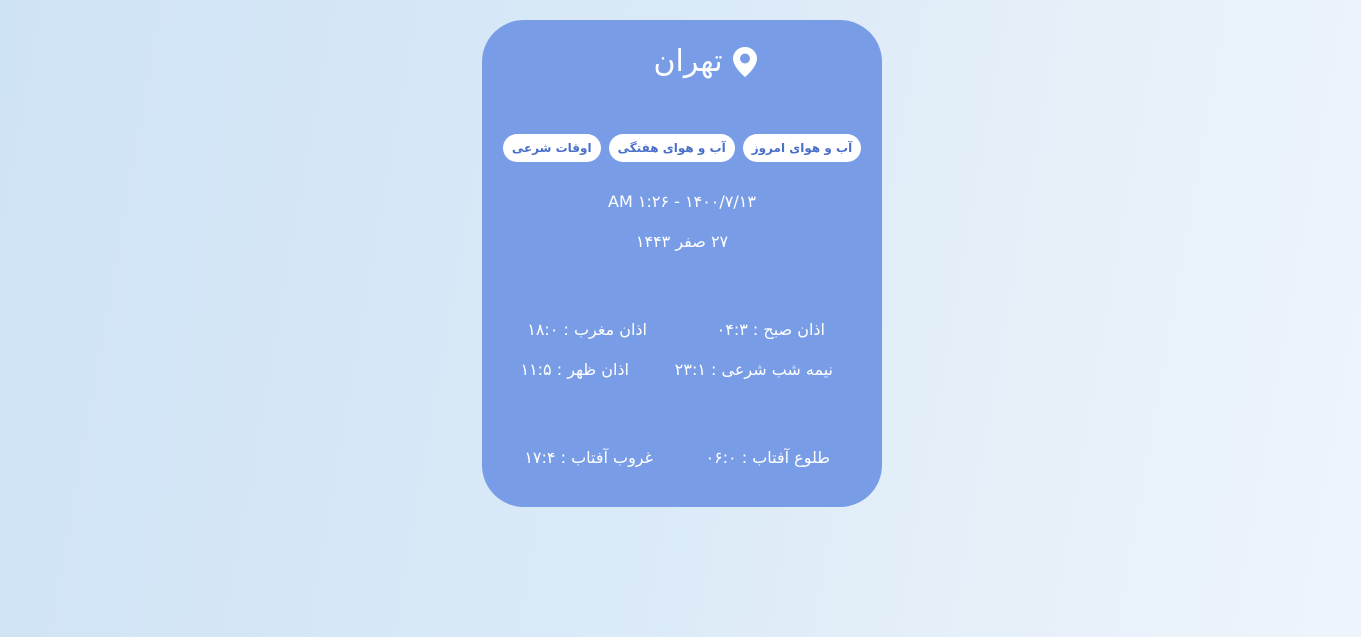 This screenshot has width=1361, height=637. Describe the element at coordinates (767, 457) in the screenshot. I see `sunrise-time: طلوع آفتاب : ۰۶:۰` at that location.